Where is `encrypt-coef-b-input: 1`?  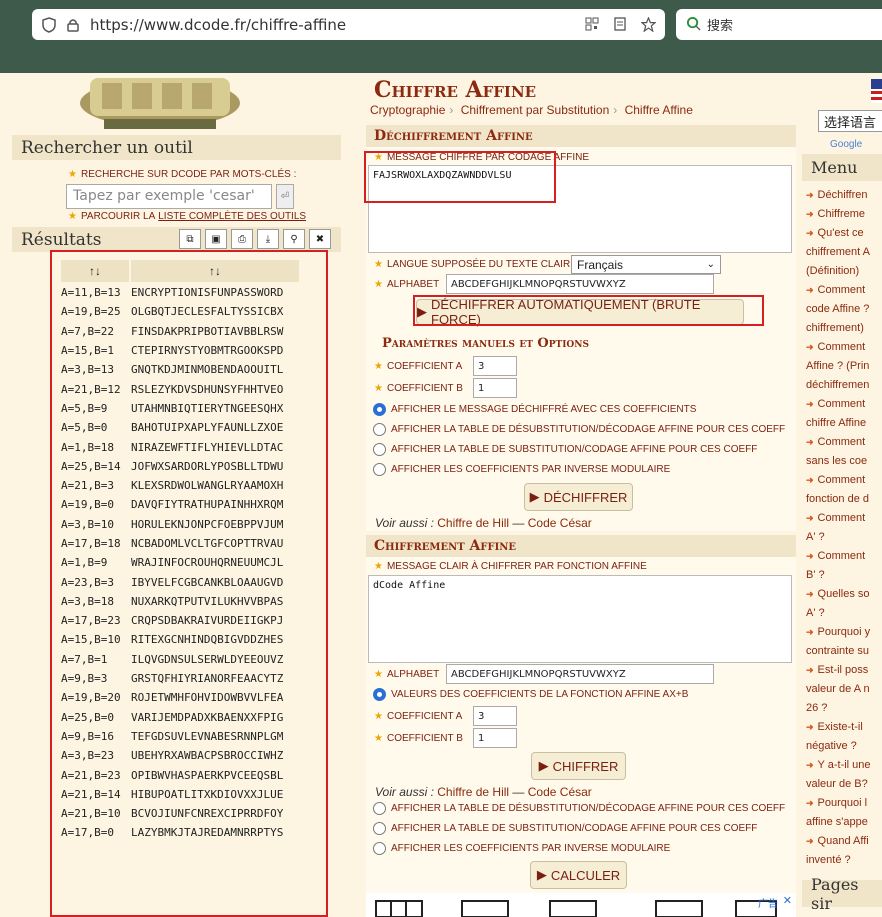
encrypt-coef-b-input: 1 is located at coordinates (495, 738).